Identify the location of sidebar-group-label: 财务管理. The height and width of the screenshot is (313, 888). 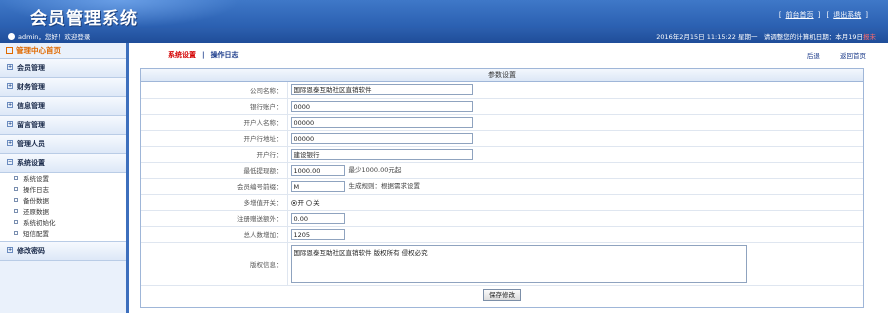
(31, 87).